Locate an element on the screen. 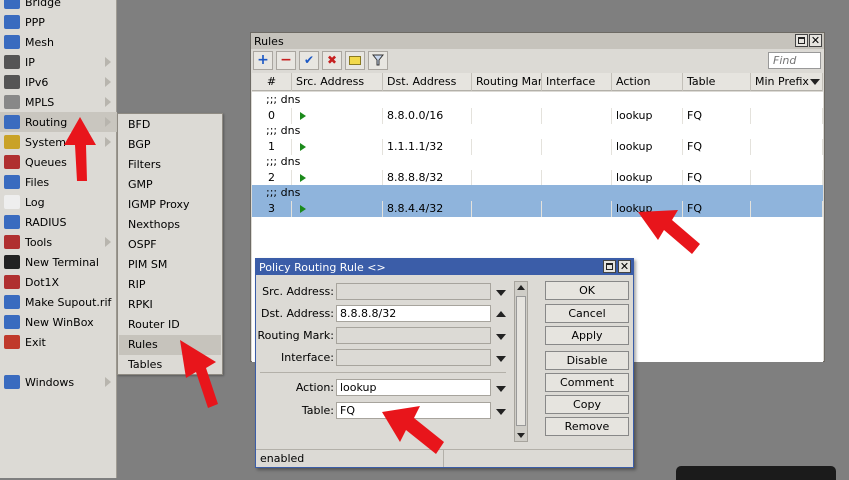  sidebar-item-dot1x: Dot1X is located at coordinates (58, 282).